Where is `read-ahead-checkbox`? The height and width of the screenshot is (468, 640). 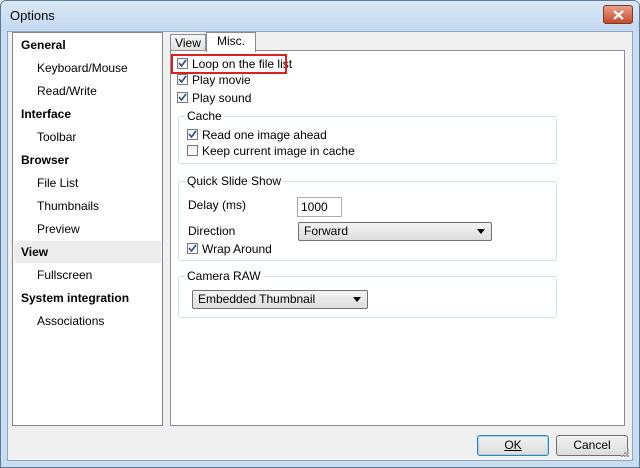
read-ahead-checkbox is located at coordinates (192, 135).